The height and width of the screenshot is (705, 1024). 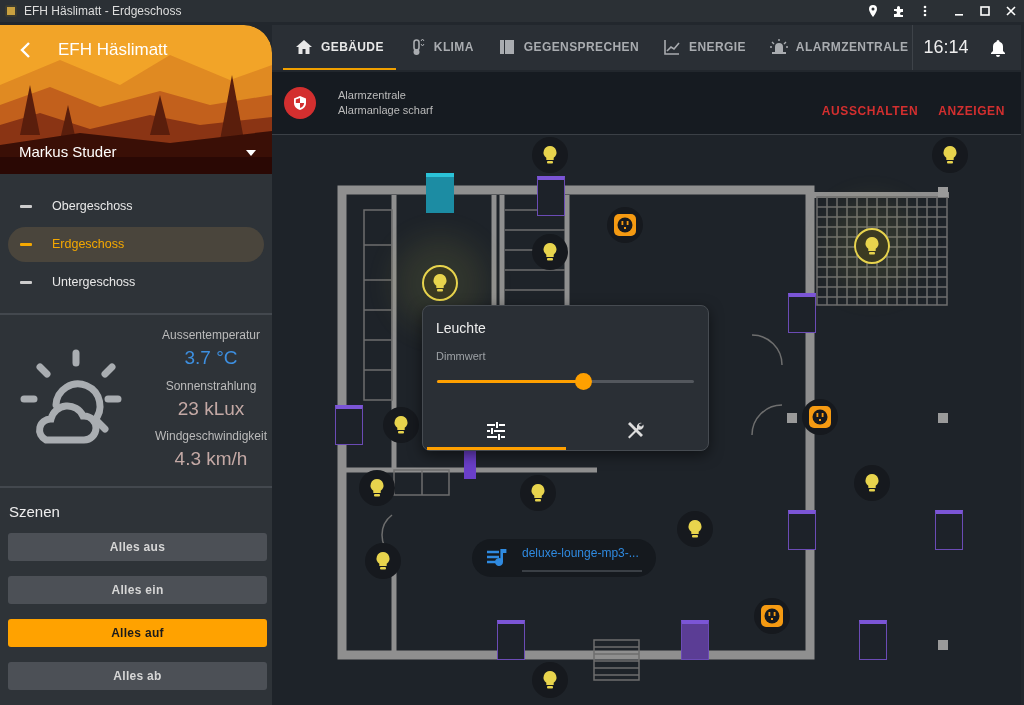 I want to click on popup-title: Leuchte, so click(x=461, y=328).